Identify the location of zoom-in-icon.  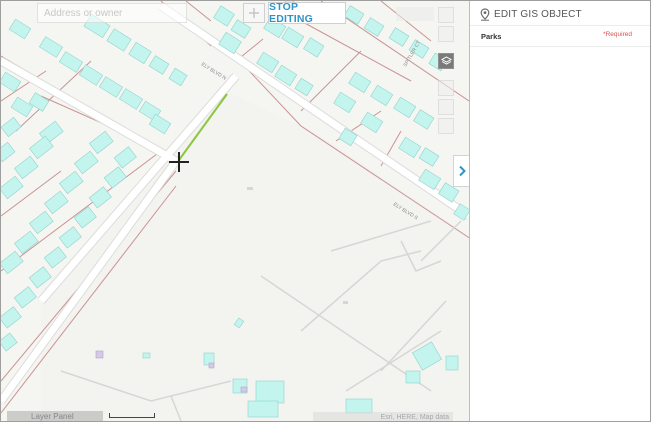
(446, 34).